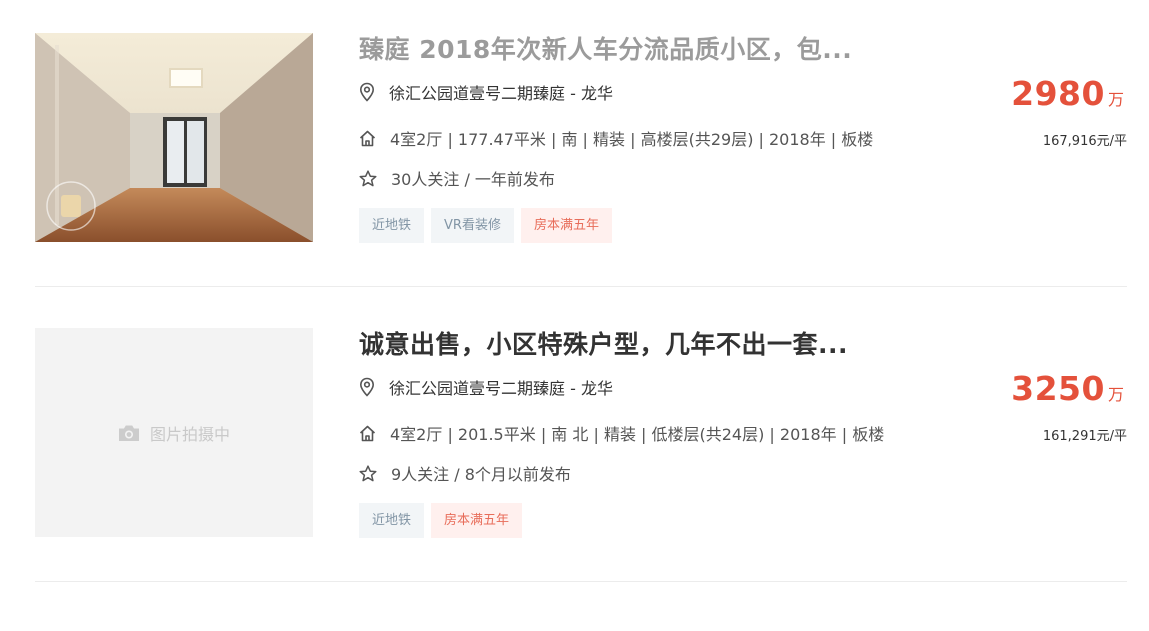 The width and height of the screenshot is (1149, 631). I want to click on camera-icon, so click(128, 433).